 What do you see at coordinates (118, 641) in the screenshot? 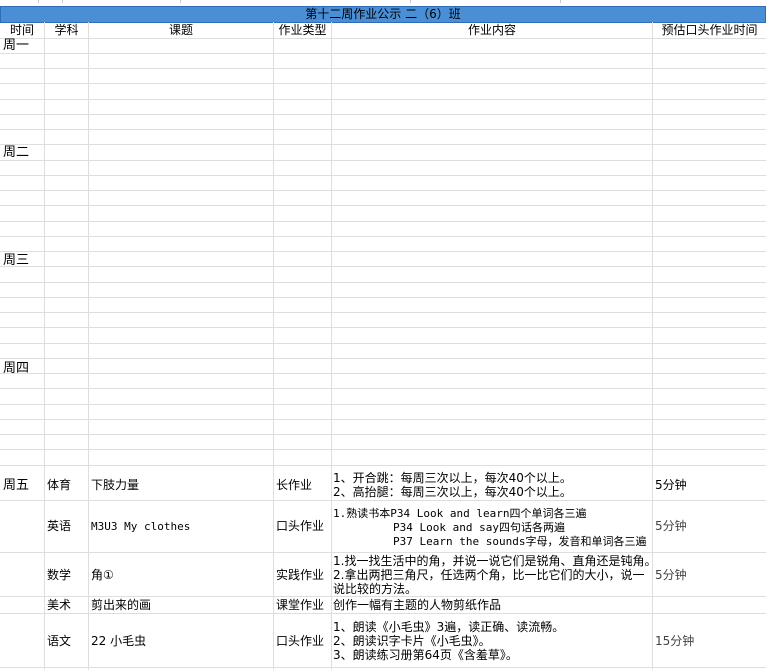
I see `cell-topic: 22 小毛虫` at bounding box center [118, 641].